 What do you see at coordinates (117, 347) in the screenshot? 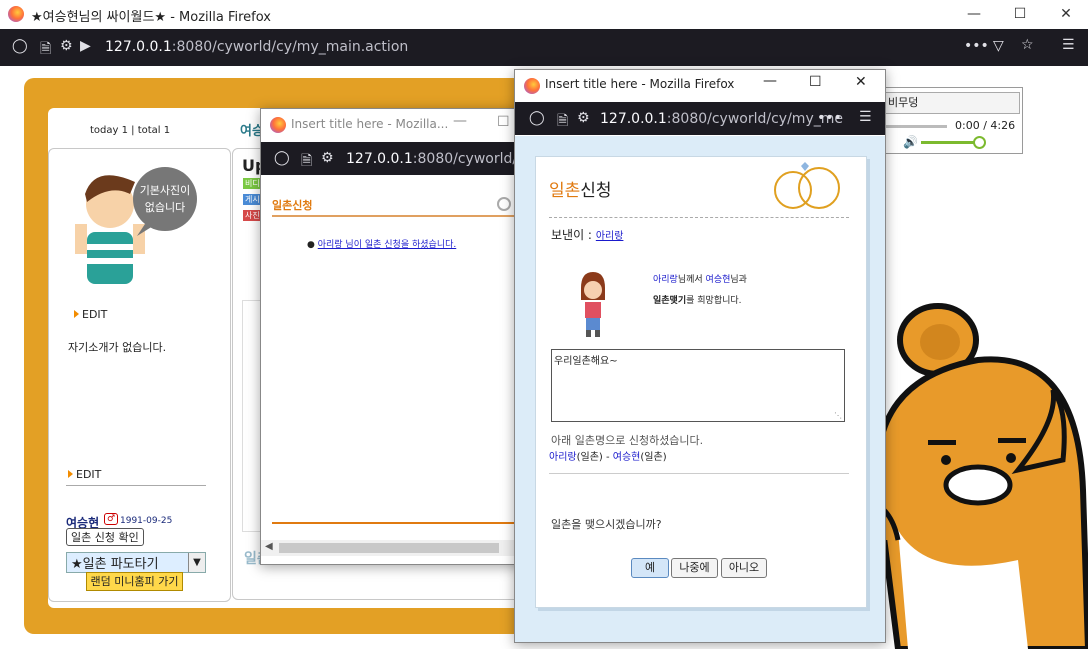
I see `intro-text: 자기소개가 없습니다.` at bounding box center [117, 347].